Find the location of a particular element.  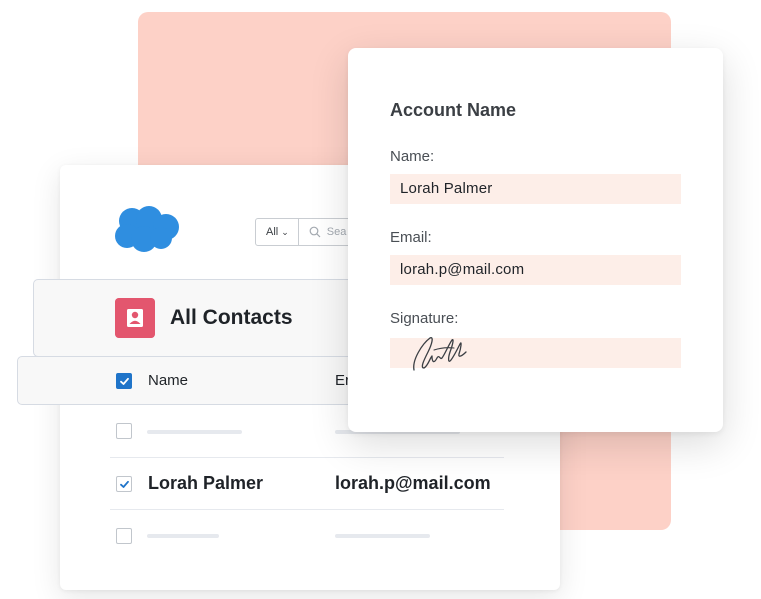

name-field-label: Name: is located at coordinates (412, 156).